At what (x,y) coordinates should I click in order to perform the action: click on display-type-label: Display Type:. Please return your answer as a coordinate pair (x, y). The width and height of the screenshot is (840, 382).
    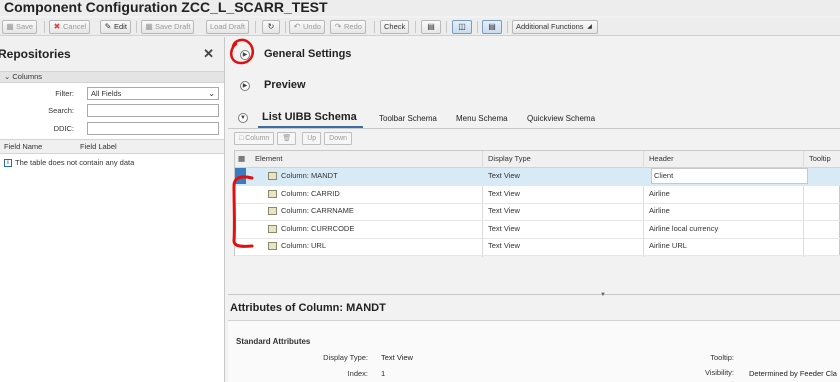
    Looking at the image, I should click on (345, 357).